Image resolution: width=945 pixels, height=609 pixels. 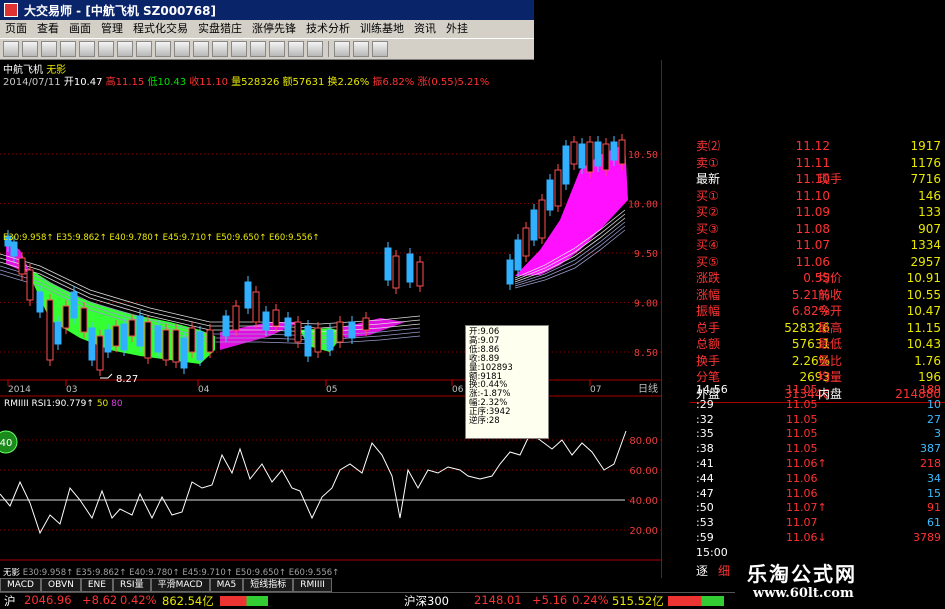 I want to click on indicator-tab: 短线指标, so click(x=268, y=585).